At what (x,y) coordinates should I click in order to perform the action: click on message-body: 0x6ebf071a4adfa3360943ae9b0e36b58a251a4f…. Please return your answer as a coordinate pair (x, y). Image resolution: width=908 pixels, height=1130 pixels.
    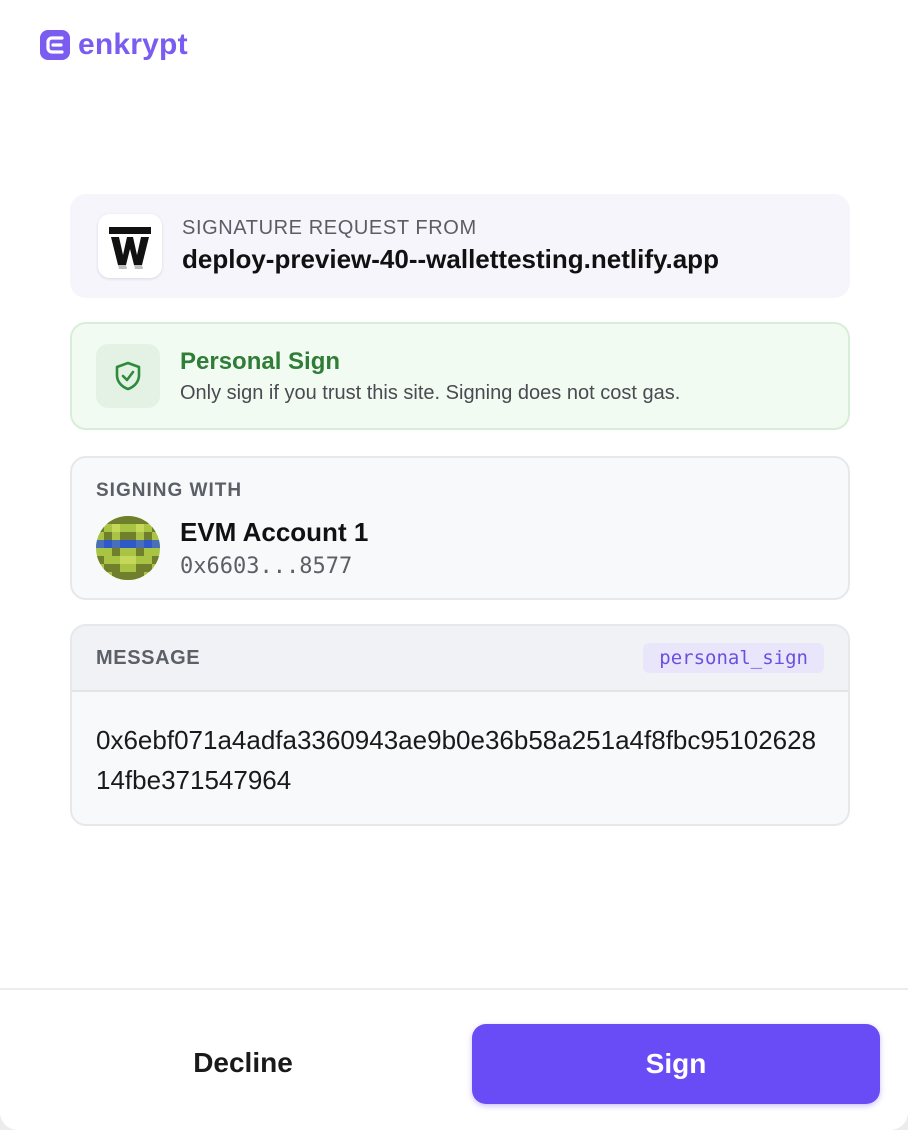
    Looking at the image, I should click on (456, 760).